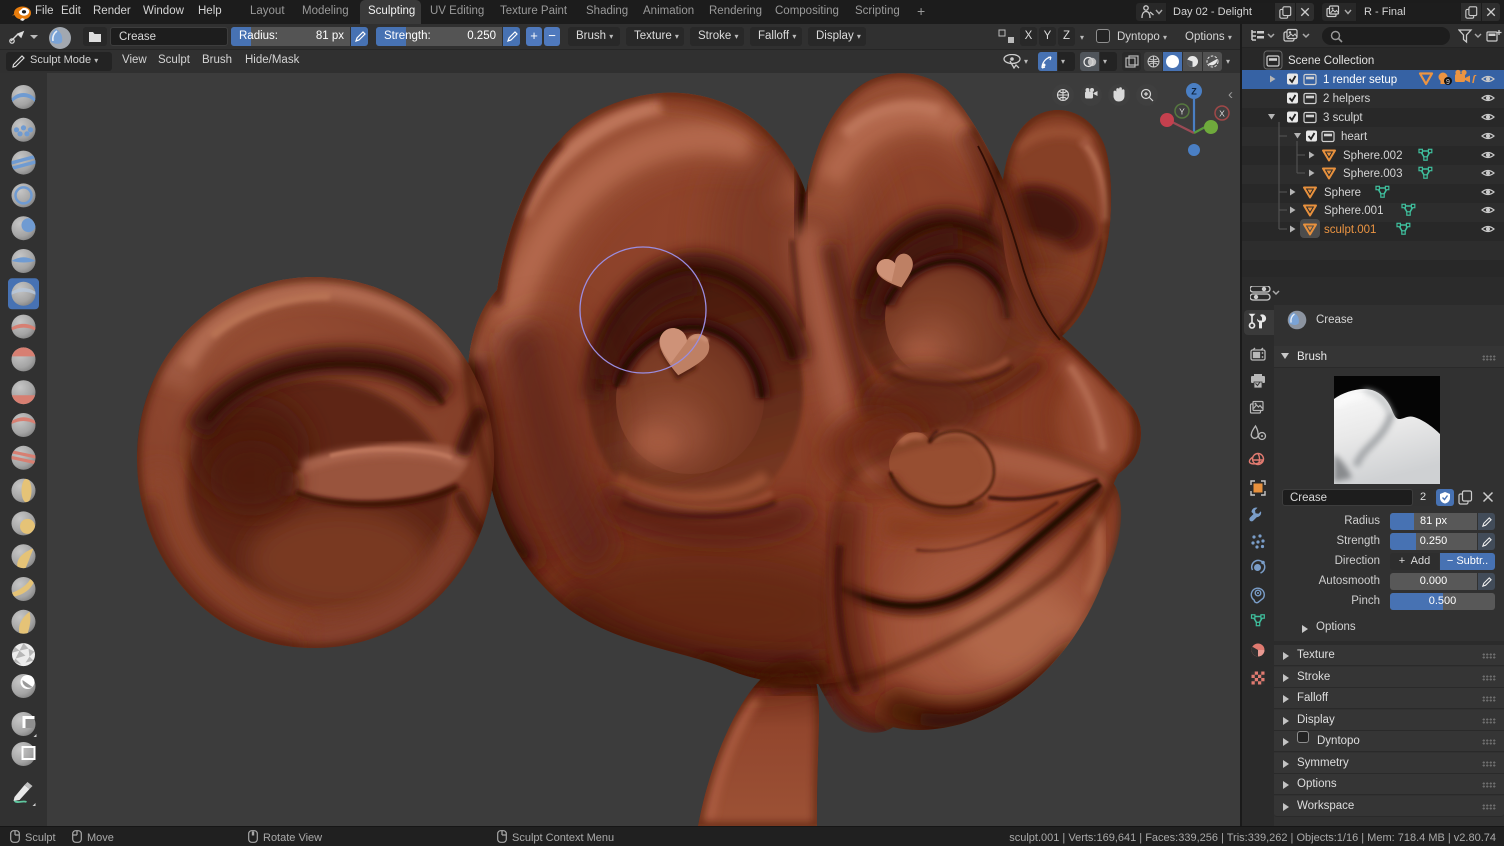 The width and height of the screenshot is (1504, 846). What do you see at coordinates (1342, 193) in the screenshot?
I see `svg-text: Sphere` at bounding box center [1342, 193].